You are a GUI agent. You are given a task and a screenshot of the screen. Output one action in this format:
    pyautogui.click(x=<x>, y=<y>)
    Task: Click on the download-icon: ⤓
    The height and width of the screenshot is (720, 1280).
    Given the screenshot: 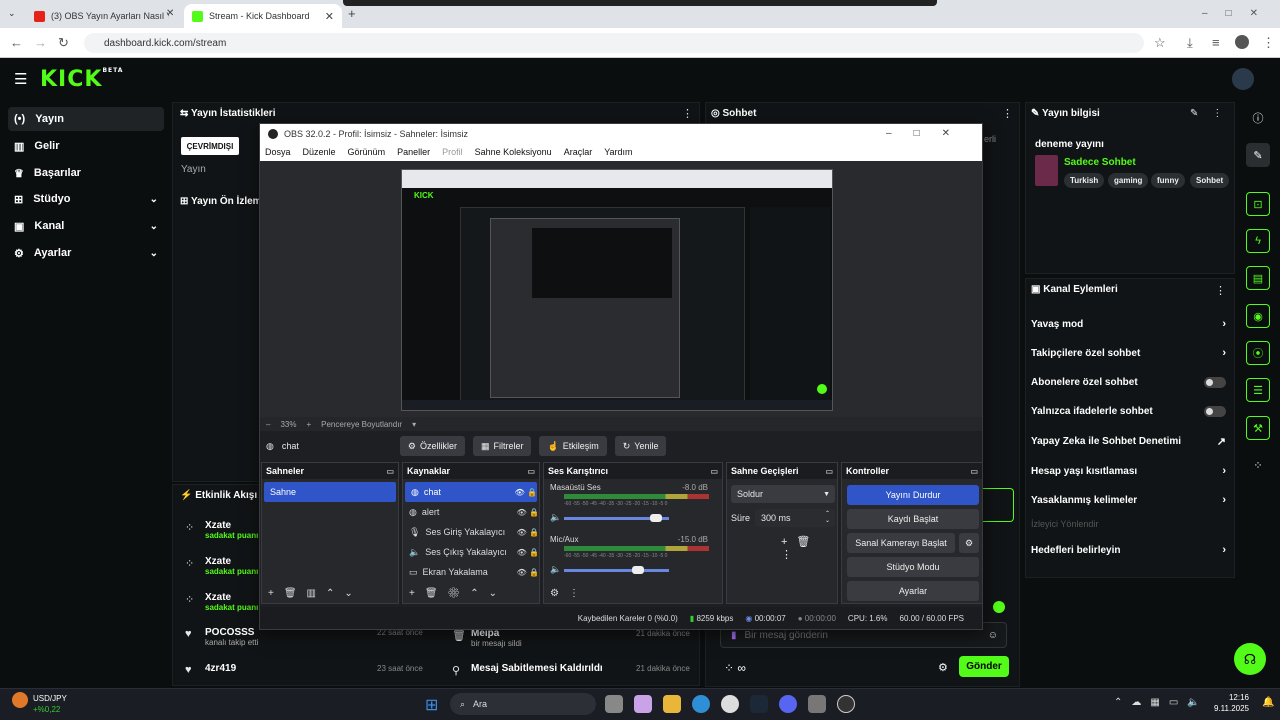 What is the action you would take?
    pyautogui.click(x=1190, y=43)
    